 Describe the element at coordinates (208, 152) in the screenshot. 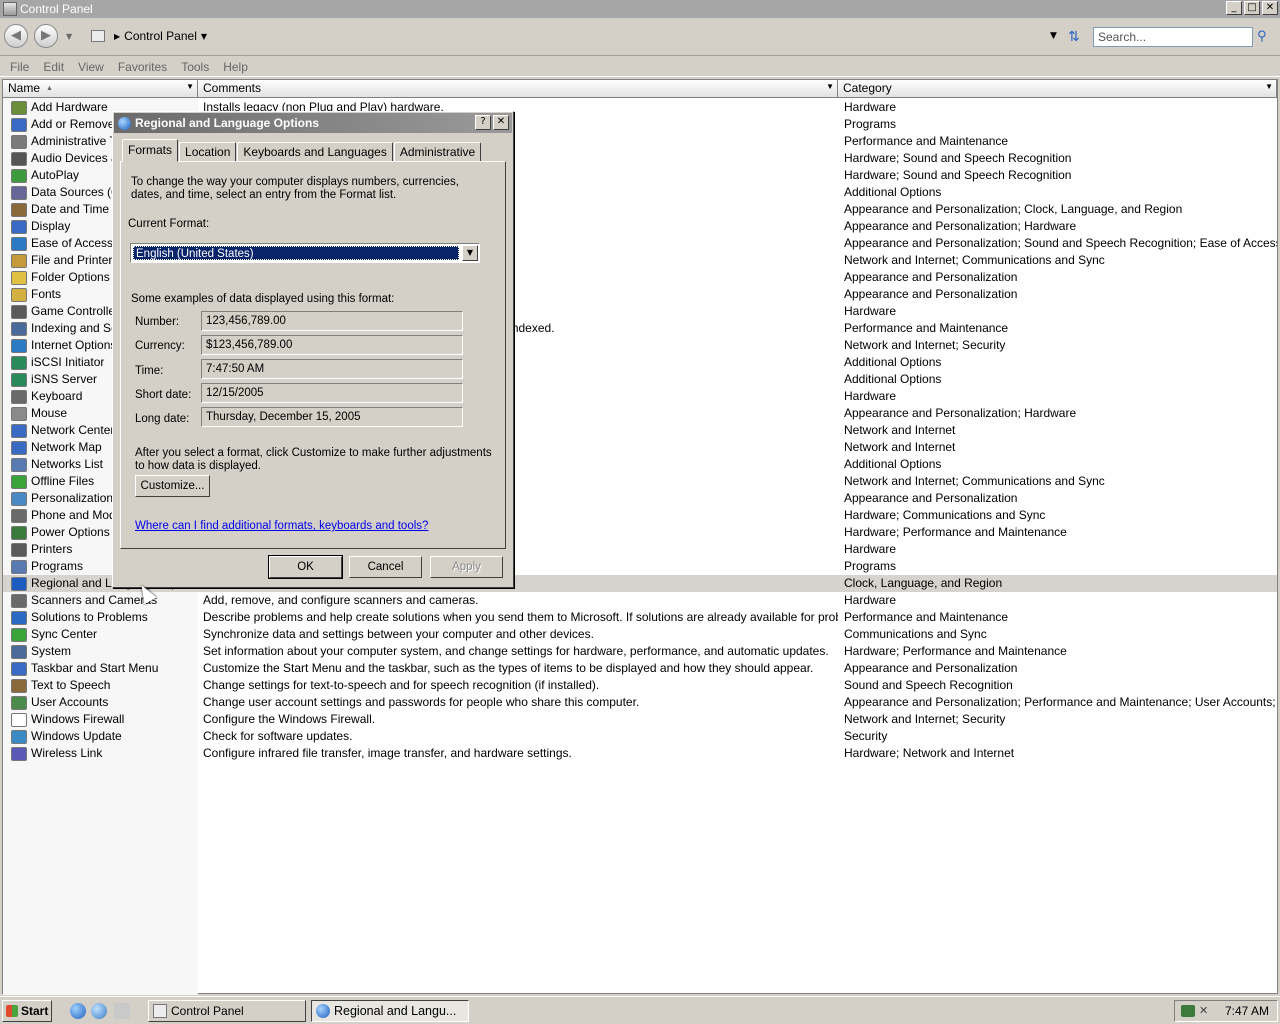

I see `tab-location: Location` at that location.